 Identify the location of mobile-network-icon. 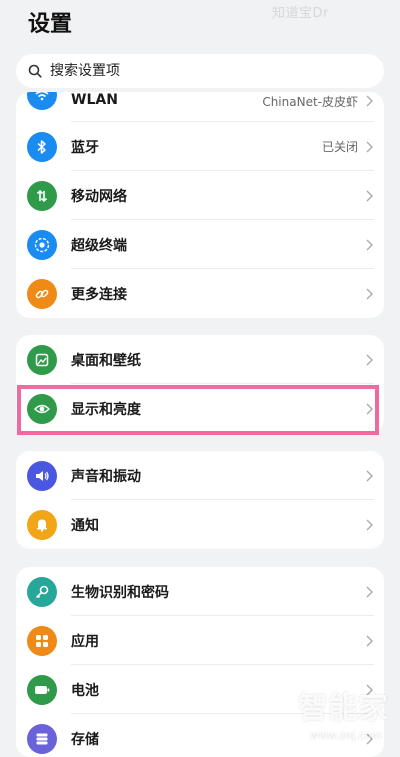
(42, 195).